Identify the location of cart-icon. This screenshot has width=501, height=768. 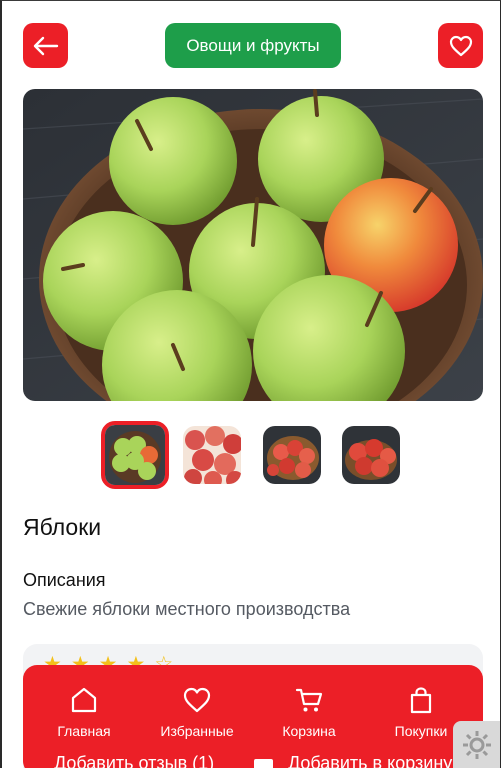
(309, 700).